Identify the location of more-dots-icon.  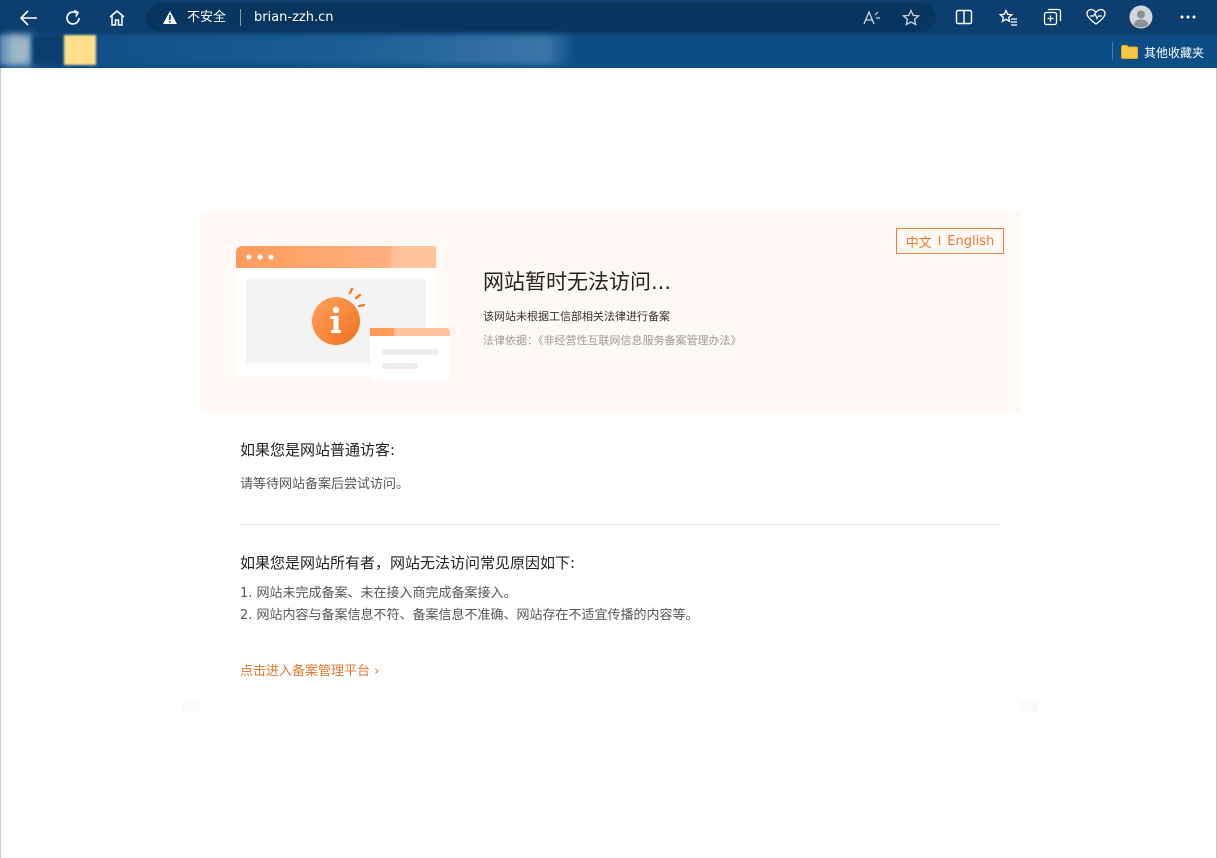
(1188, 17).